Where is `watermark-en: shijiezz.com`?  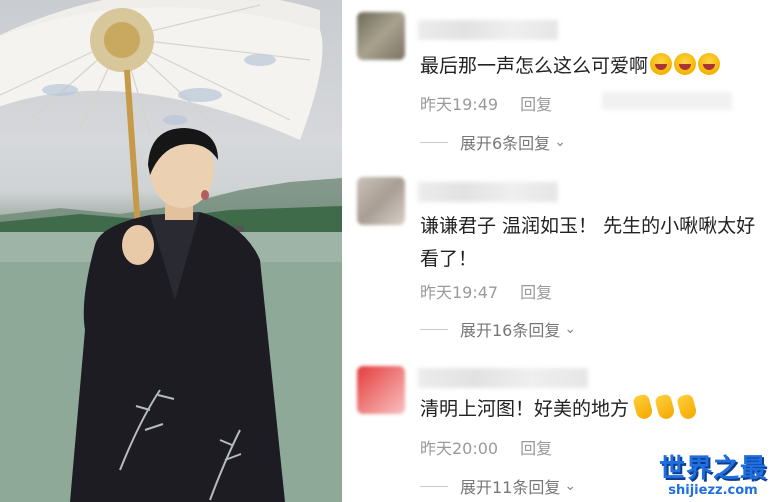 watermark-en: shijiezz.com is located at coordinates (713, 490).